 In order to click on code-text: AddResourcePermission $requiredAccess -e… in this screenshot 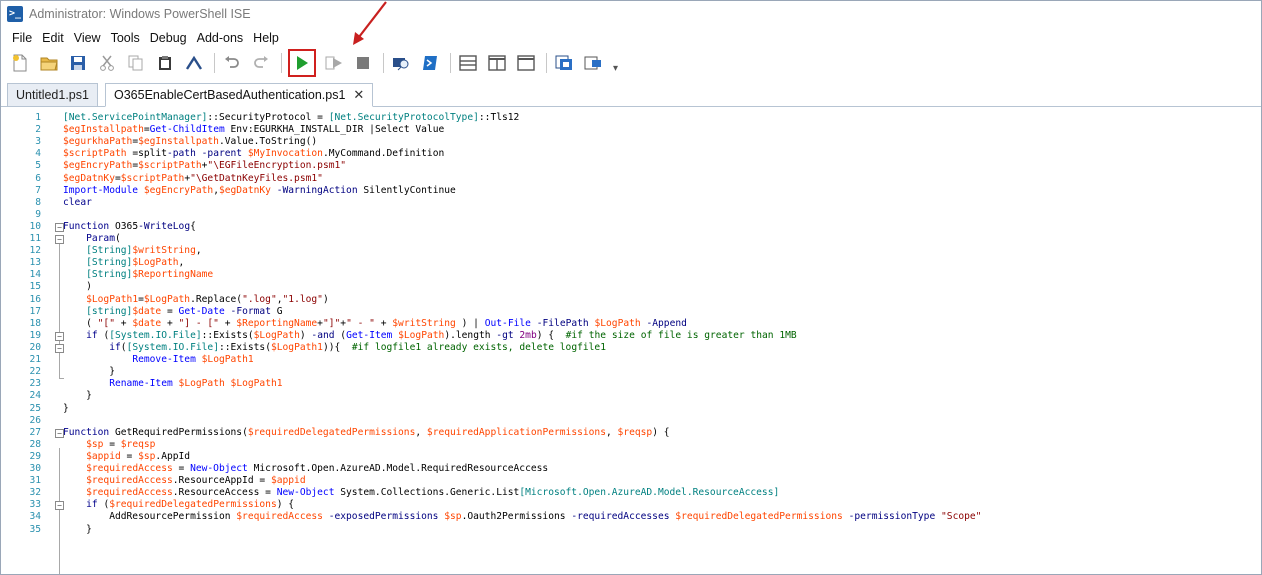, I will do `click(522, 517)`.